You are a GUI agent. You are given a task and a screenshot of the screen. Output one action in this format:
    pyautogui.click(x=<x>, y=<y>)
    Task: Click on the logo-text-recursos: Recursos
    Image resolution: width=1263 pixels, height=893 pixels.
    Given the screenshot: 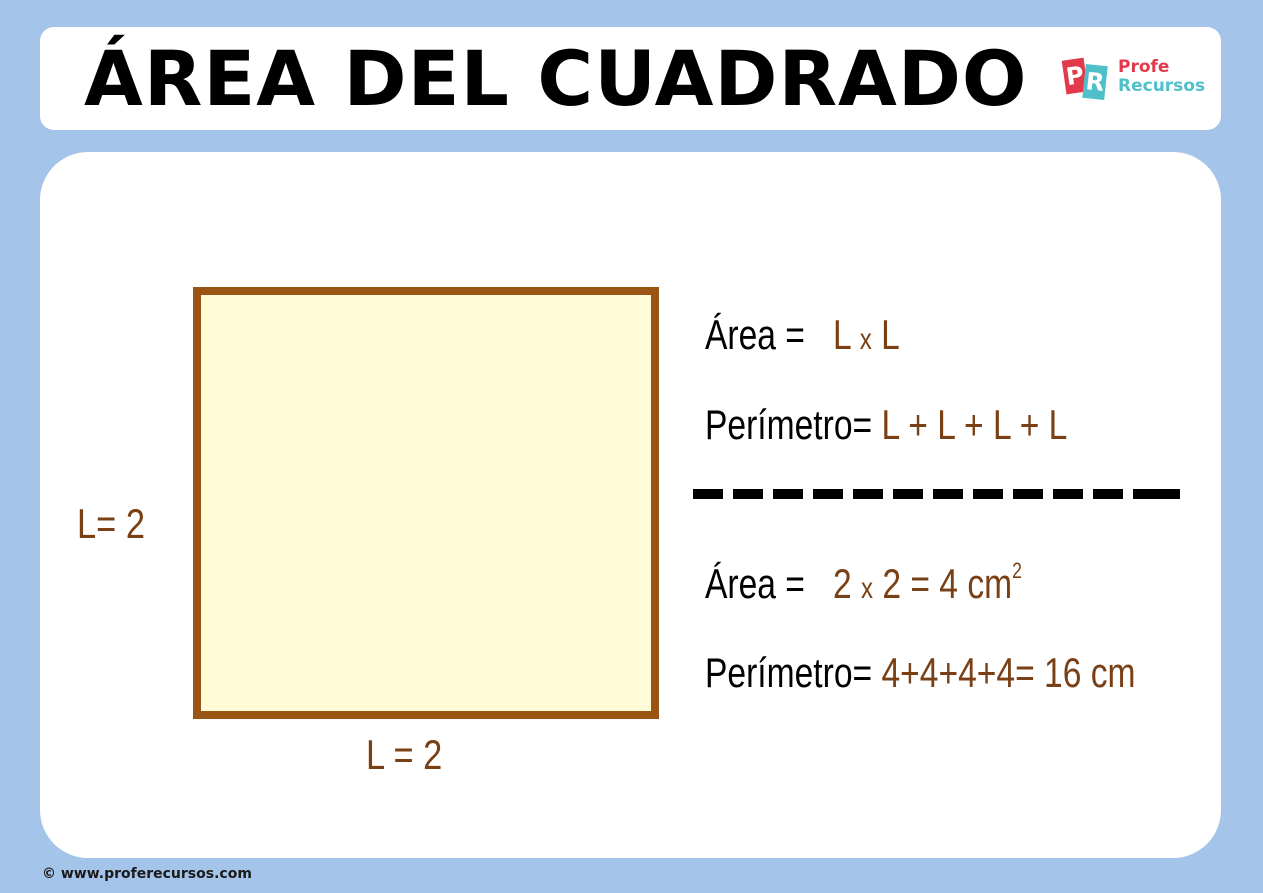 What is the action you would take?
    pyautogui.click(x=1162, y=86)
    